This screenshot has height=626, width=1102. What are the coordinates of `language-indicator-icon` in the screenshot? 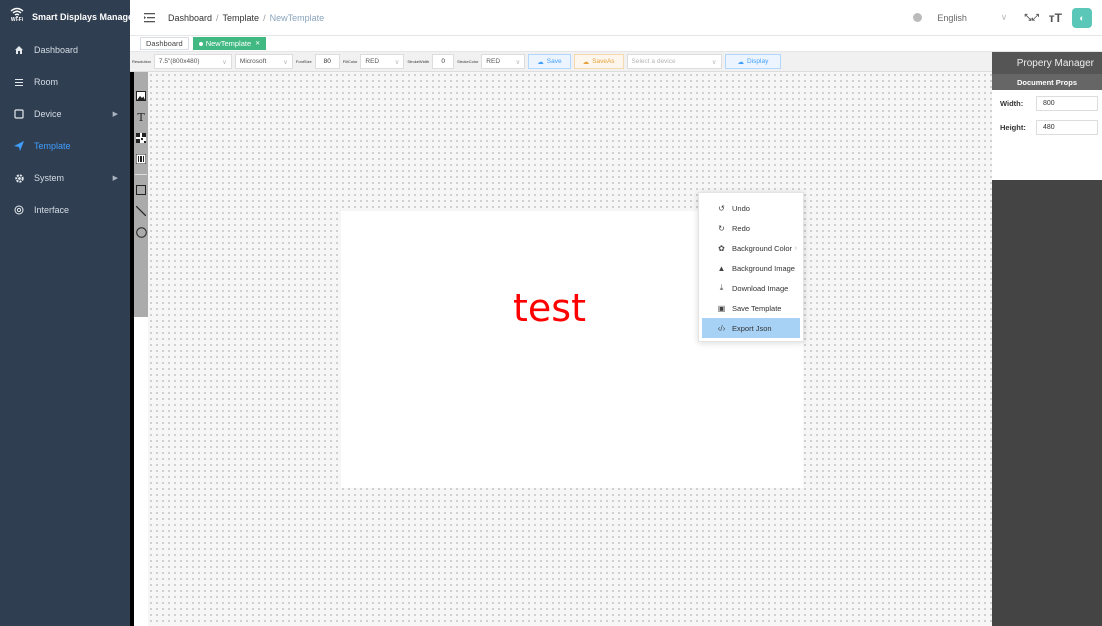 It's located at (918, 17).